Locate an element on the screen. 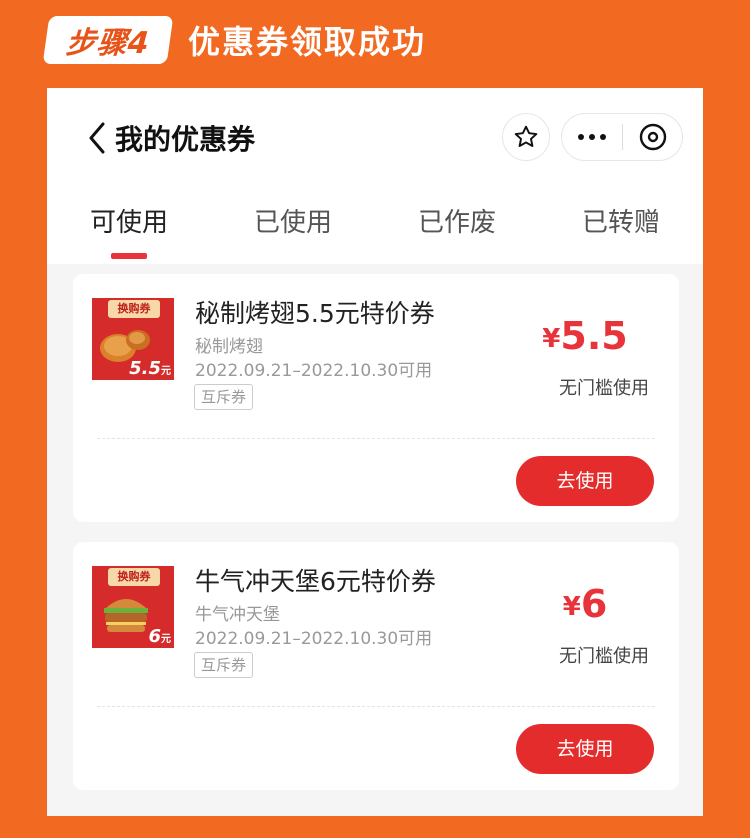 The image size is (750, 838). tab-label: 已作废 is located at coordinates (456, 223).